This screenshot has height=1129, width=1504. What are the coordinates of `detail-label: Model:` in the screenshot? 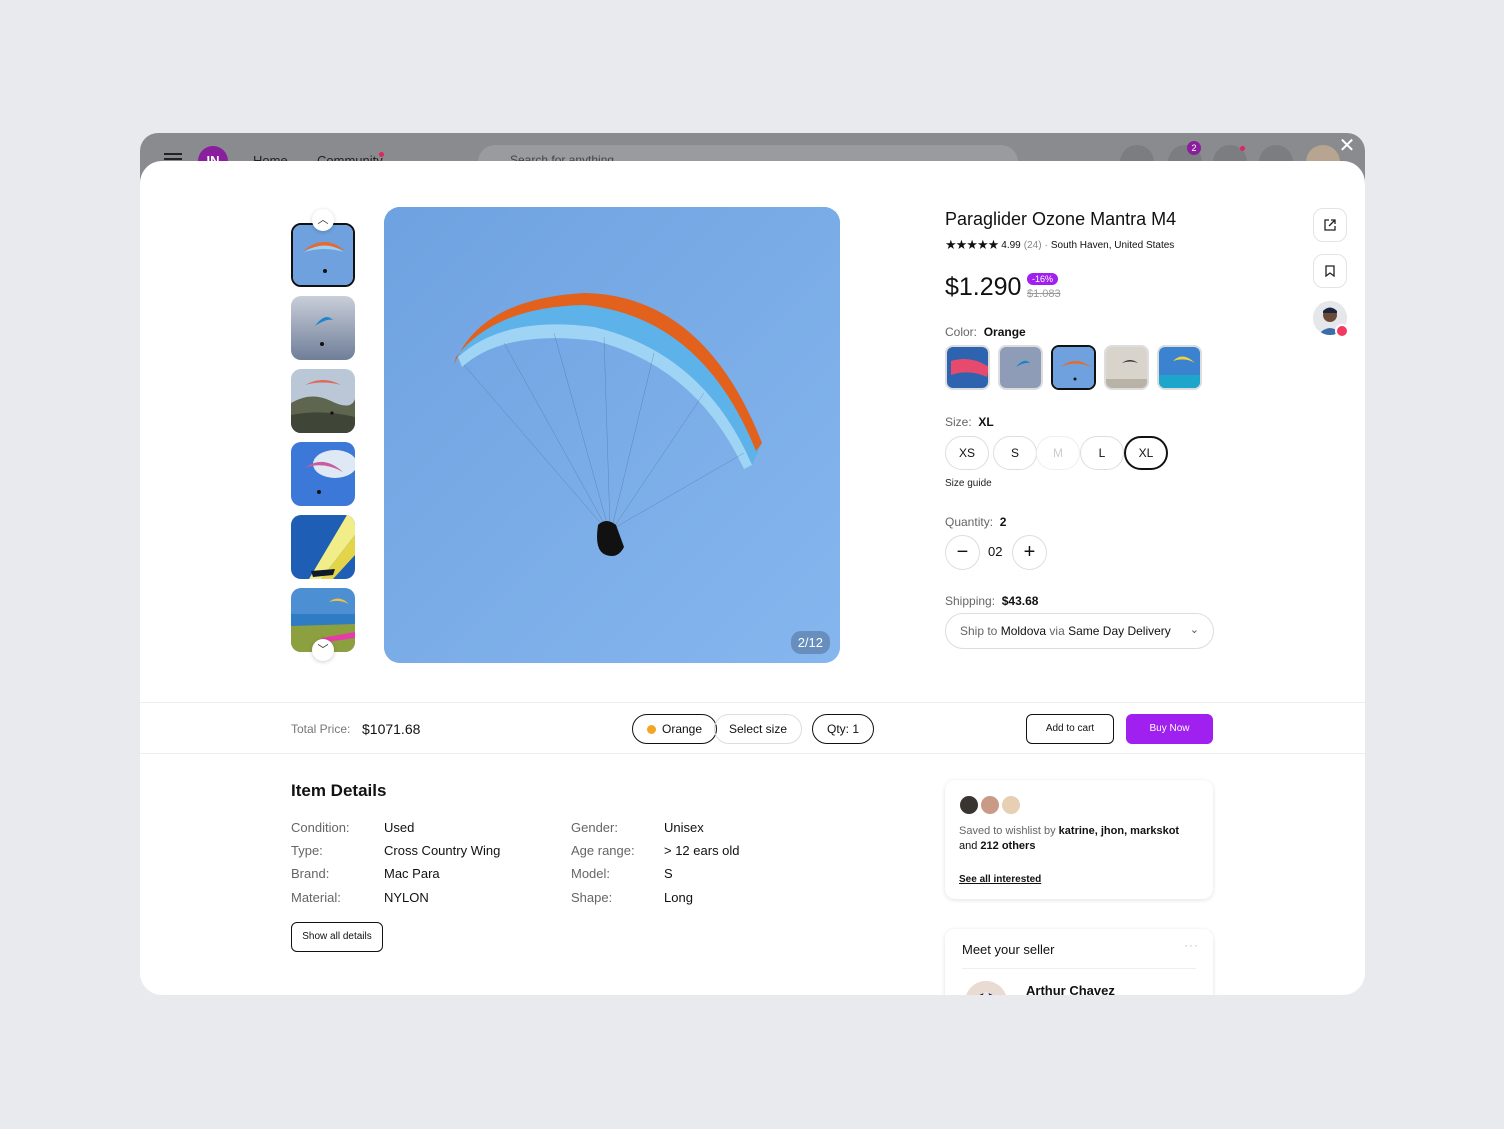 It's located at (591, 873).